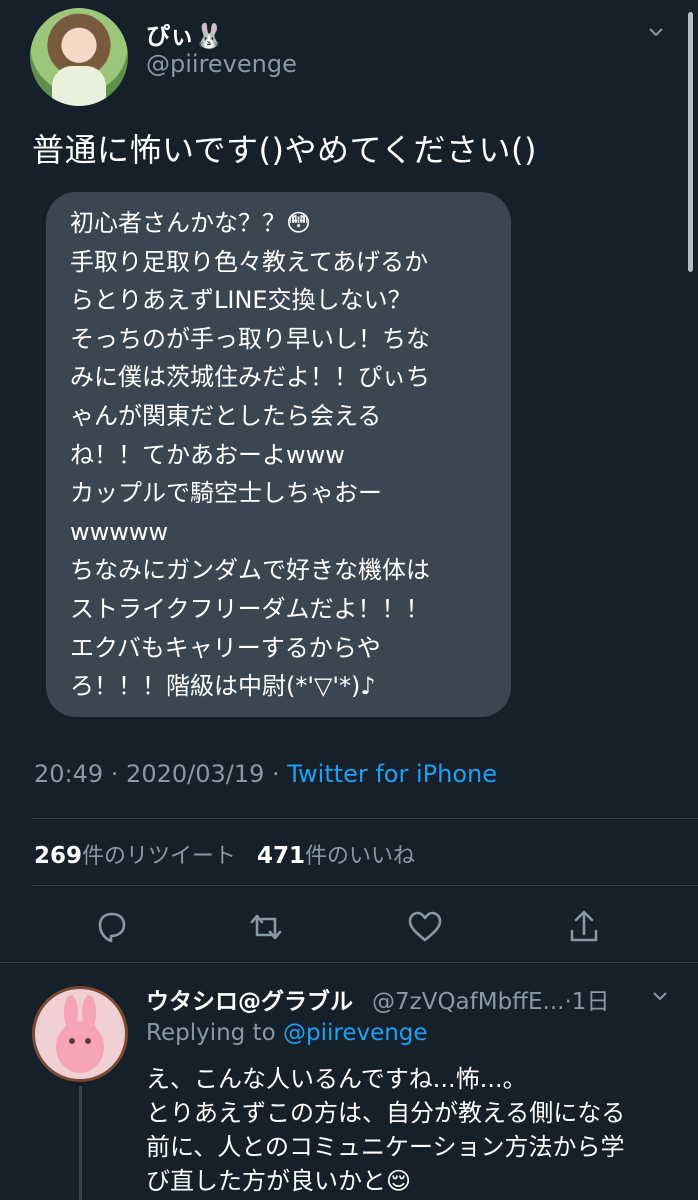 This screenshot has height=1200, width=698. I want to click on reply-author-avatar, so click(80, 1034).